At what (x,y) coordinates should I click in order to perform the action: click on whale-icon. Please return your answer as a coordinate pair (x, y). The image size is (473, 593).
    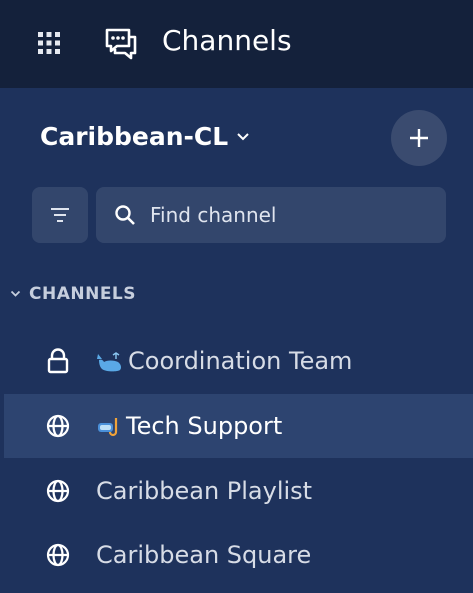
    Looking at the image, I should click on (109, 362).